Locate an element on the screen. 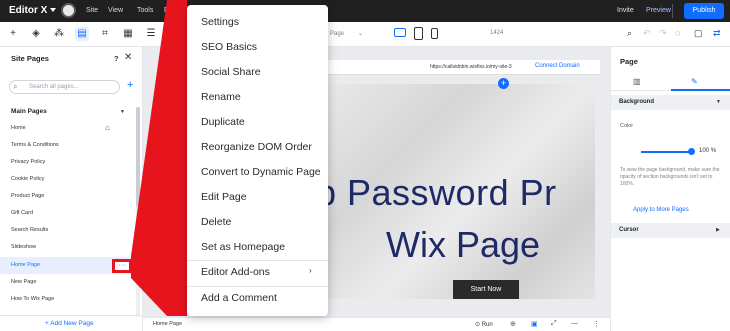 The image size is (730, 331). menu-item-delete: Delete is located at coordinates (257, 223).